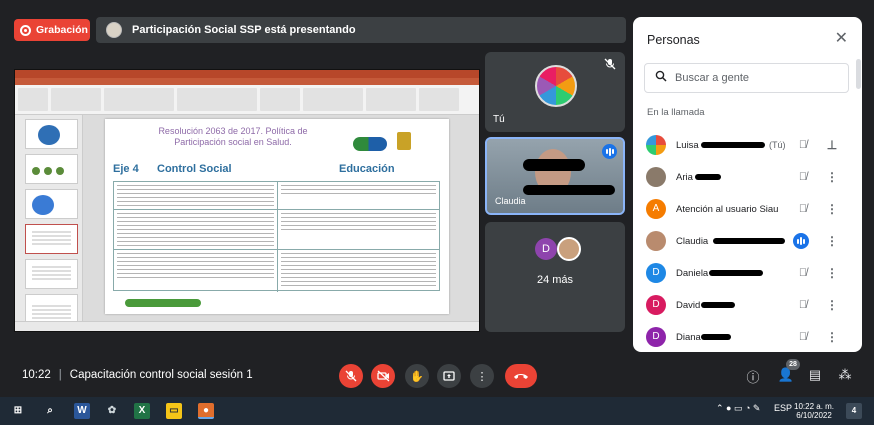  Describe the element at coordinates (142, 411) in the screenshot. I see `excel-icon: X` at that location.